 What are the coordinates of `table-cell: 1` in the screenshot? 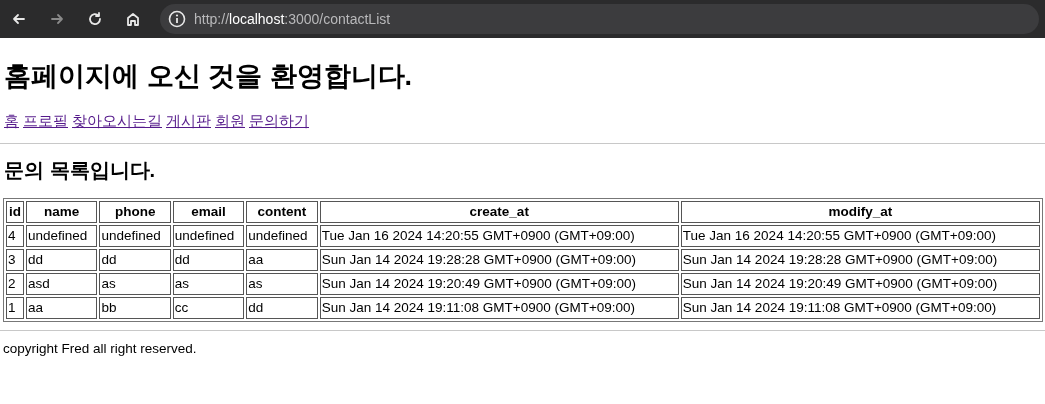 It's located at (15, 307).